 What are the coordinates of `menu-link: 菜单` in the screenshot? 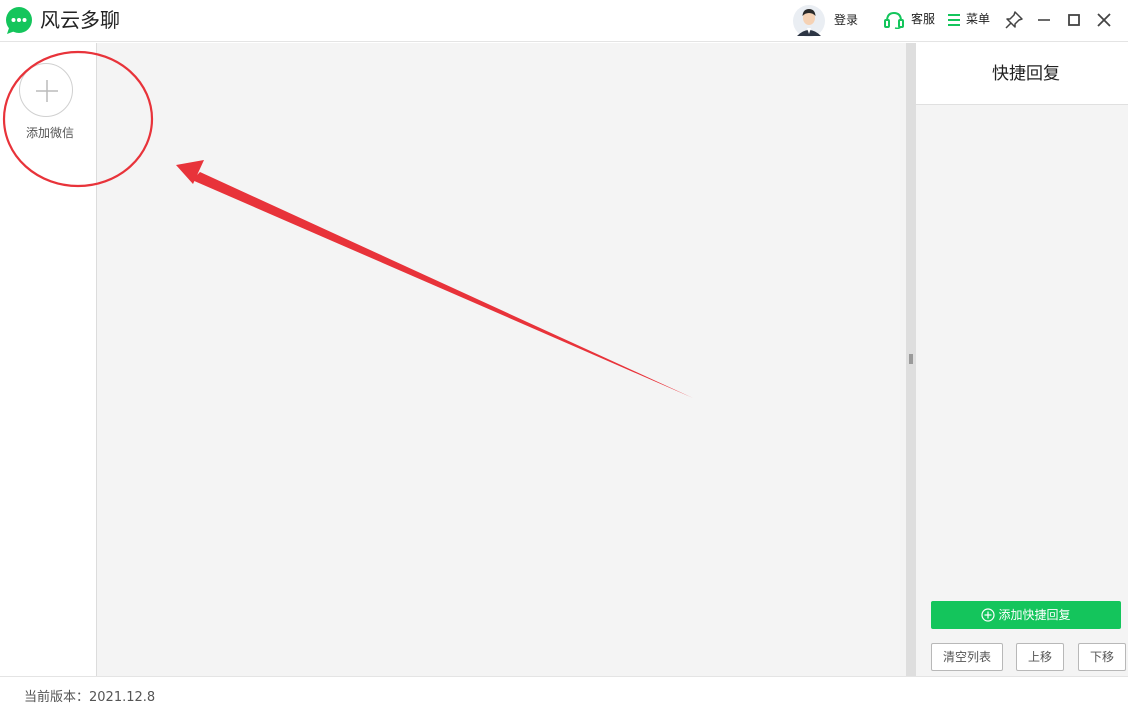 It's located at (978, 19).